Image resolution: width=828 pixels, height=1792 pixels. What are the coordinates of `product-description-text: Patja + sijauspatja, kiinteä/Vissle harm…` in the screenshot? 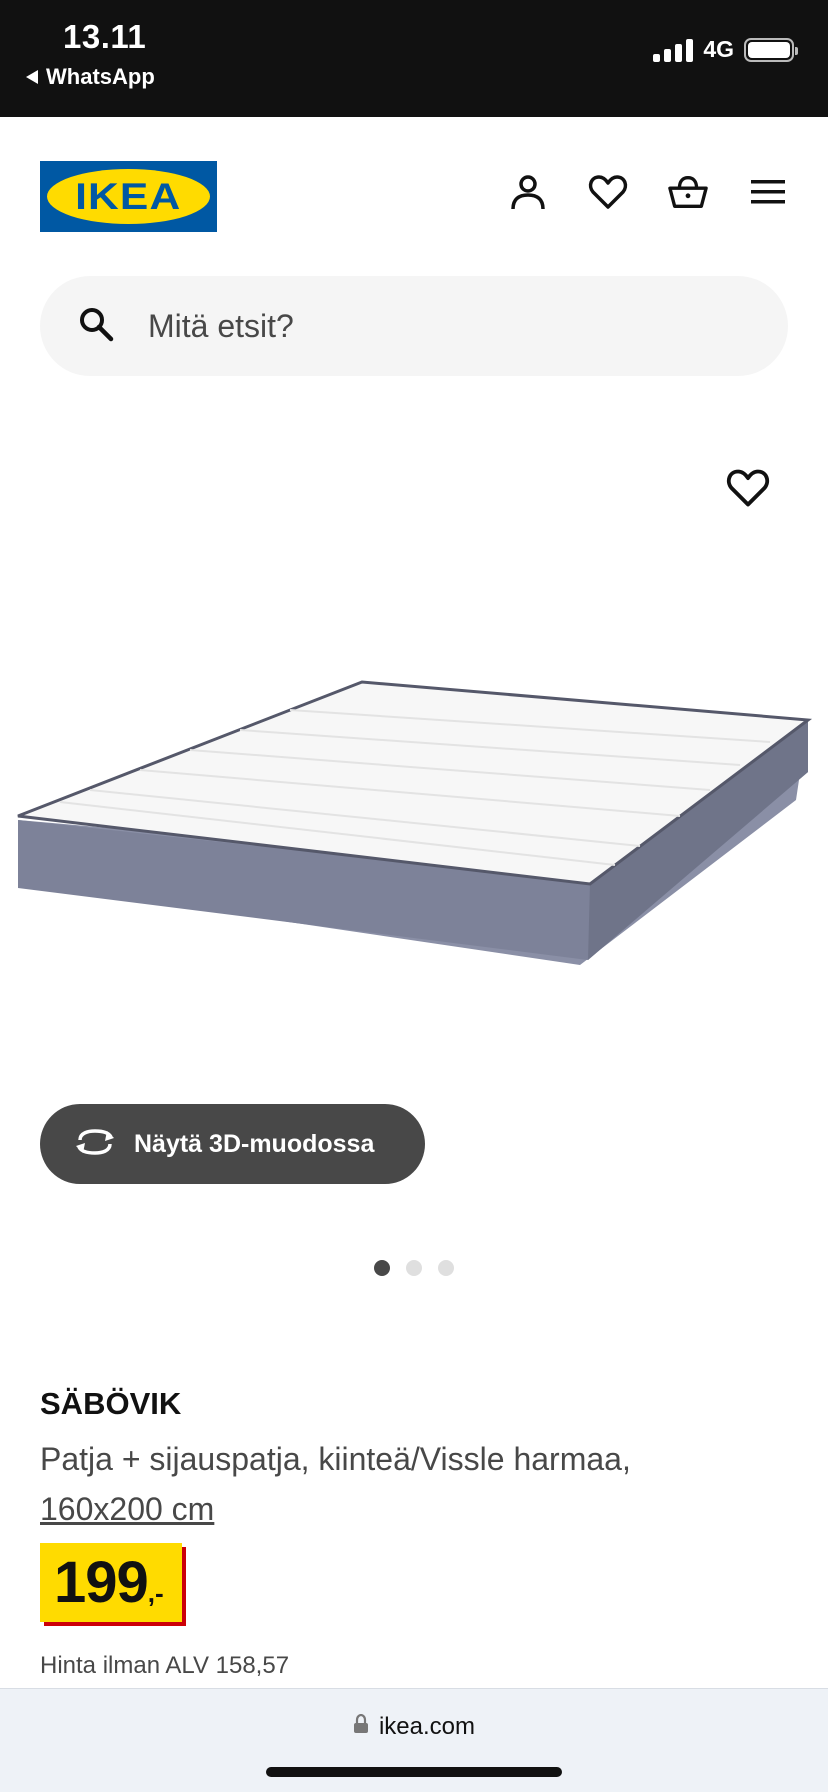 It's located at (335, 1459).